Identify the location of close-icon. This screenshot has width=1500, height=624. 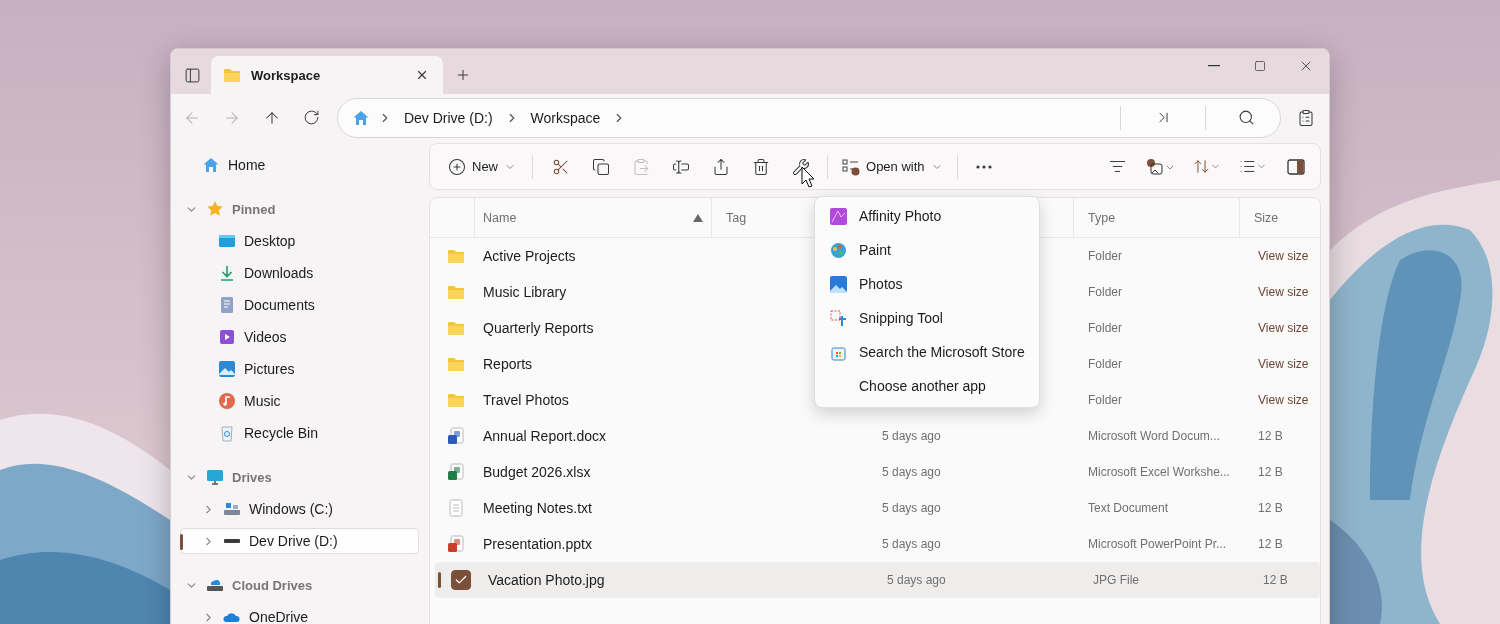
(422, 75).